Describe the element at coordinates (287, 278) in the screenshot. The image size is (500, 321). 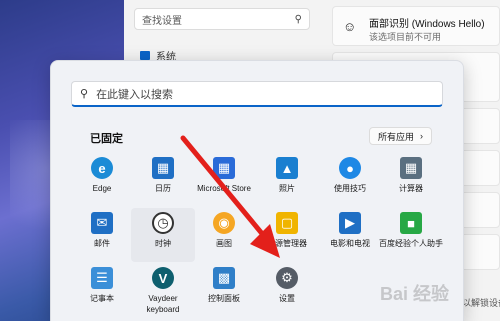
I see `gear-icon: ⚙` at that location.